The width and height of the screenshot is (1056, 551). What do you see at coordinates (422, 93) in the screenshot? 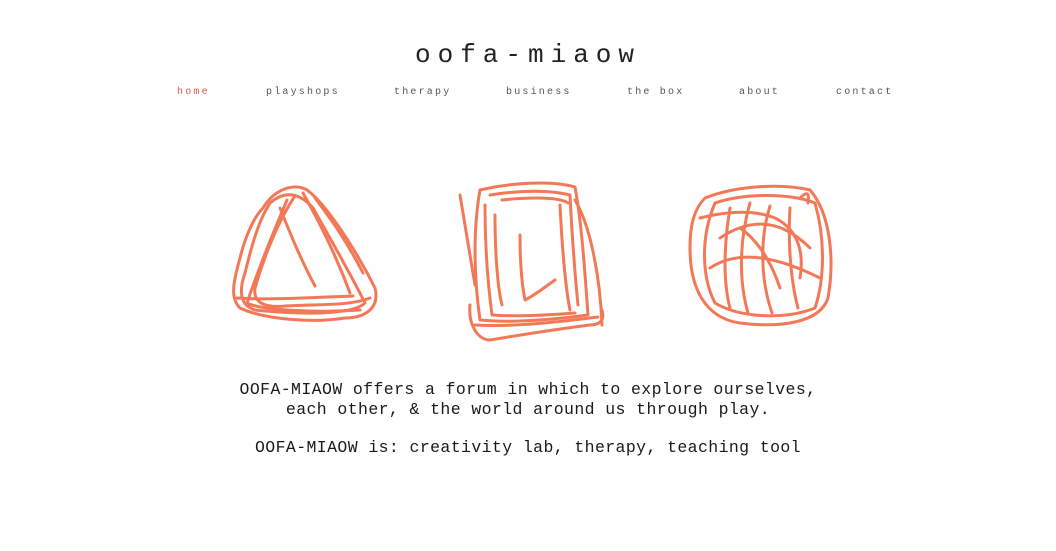
I see `nav-item-therapy: therapy` at bounding box center [422, 93].